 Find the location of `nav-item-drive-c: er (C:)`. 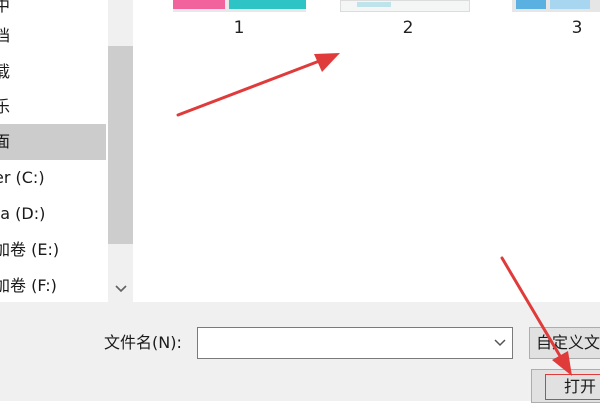

nav-item-drive-c: er (C:) is located at coordinates (53, 178).